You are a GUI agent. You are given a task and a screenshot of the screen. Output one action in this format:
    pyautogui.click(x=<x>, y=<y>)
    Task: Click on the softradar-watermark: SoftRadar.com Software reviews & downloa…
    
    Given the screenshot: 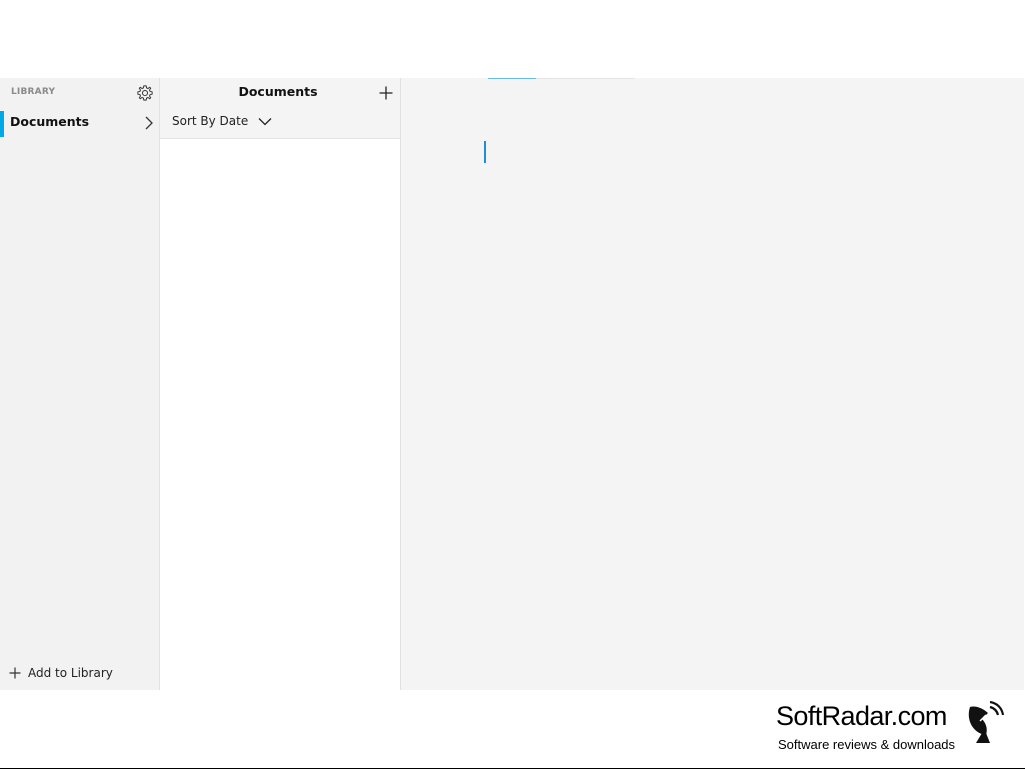 What is the action you would take?
    pyautogui.click(x=896, y=730)
    